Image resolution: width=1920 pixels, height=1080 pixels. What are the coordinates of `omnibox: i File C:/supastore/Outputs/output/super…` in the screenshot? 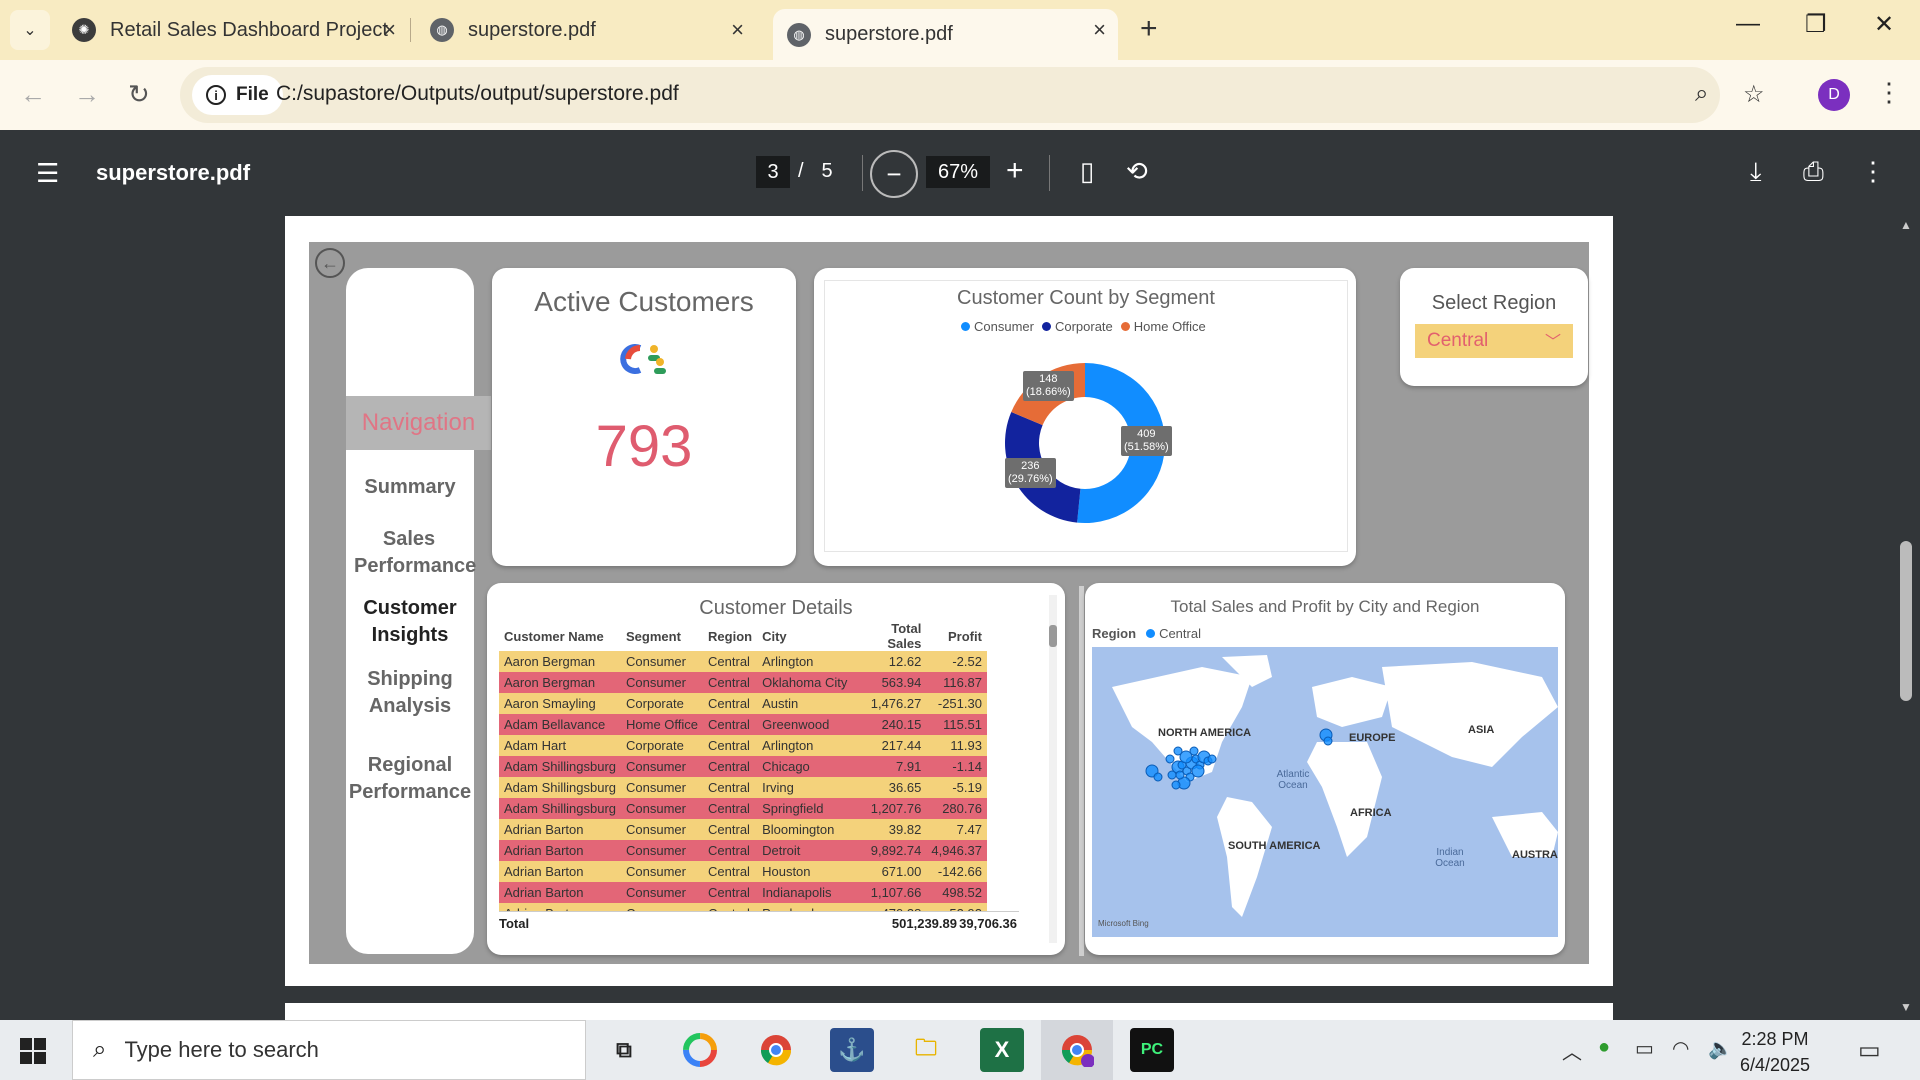 It's located at (972, 95).